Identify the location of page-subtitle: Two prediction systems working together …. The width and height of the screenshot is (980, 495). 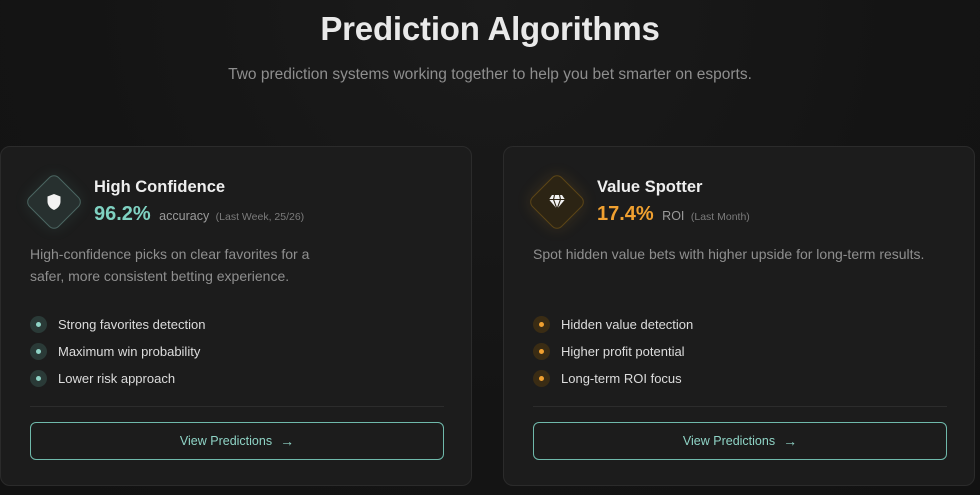
(490, 74).